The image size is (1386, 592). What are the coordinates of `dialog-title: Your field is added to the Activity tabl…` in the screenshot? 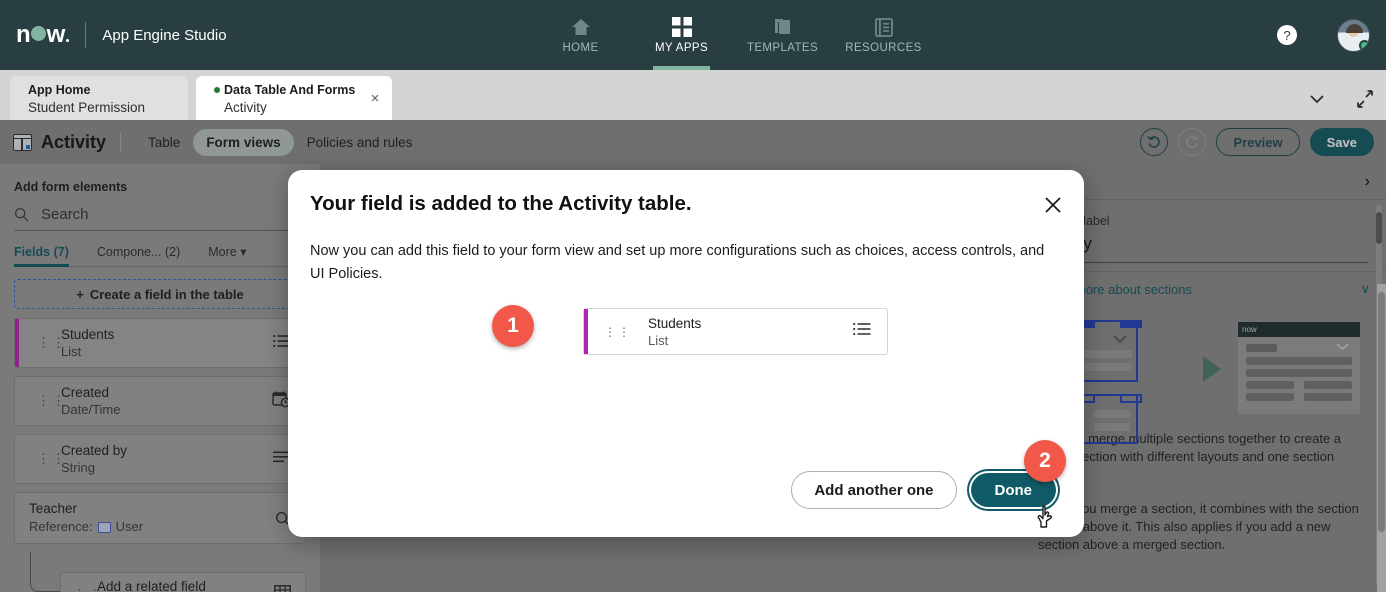 It's located at (501, 203).